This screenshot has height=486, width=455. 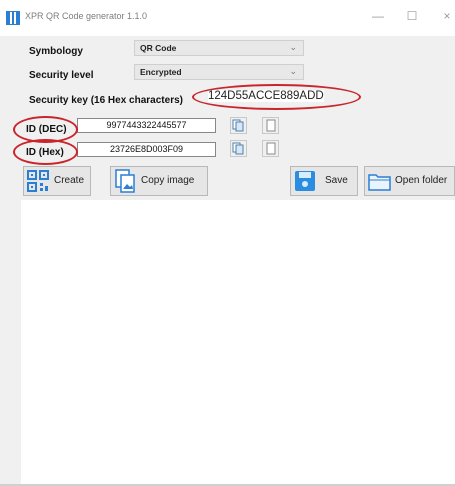 I want to click on save-button: Save, so click(x=324, y=181).